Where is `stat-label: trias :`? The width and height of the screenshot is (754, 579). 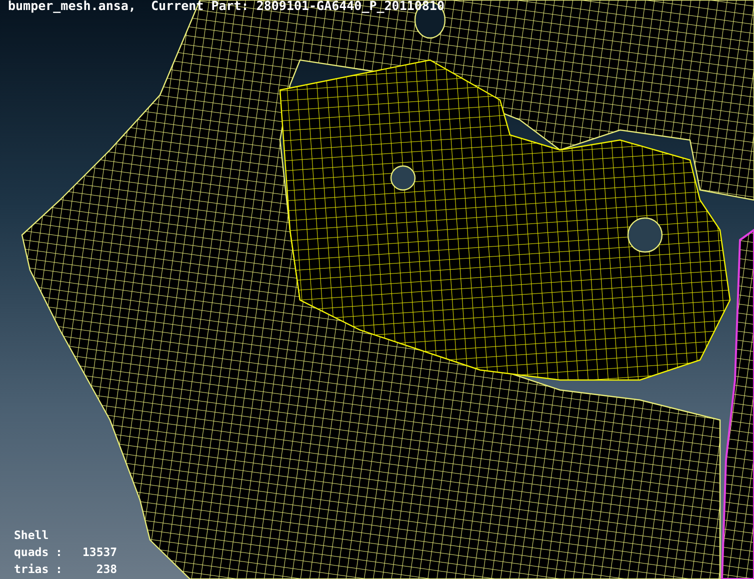 stat-label: trias : is located at coordinates (38, 569).